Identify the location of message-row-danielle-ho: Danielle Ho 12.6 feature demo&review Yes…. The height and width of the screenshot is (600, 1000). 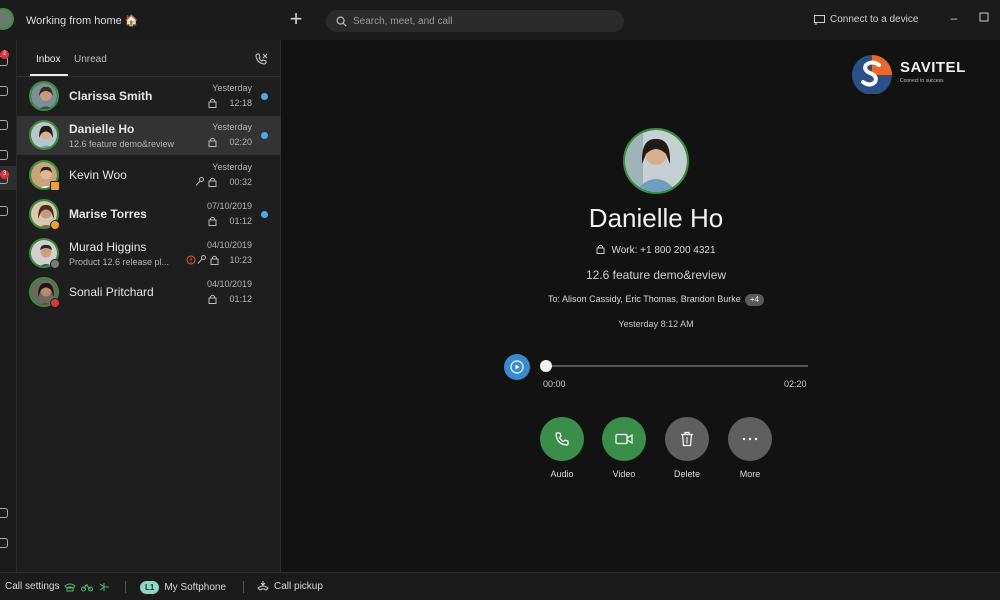
(149, 135).